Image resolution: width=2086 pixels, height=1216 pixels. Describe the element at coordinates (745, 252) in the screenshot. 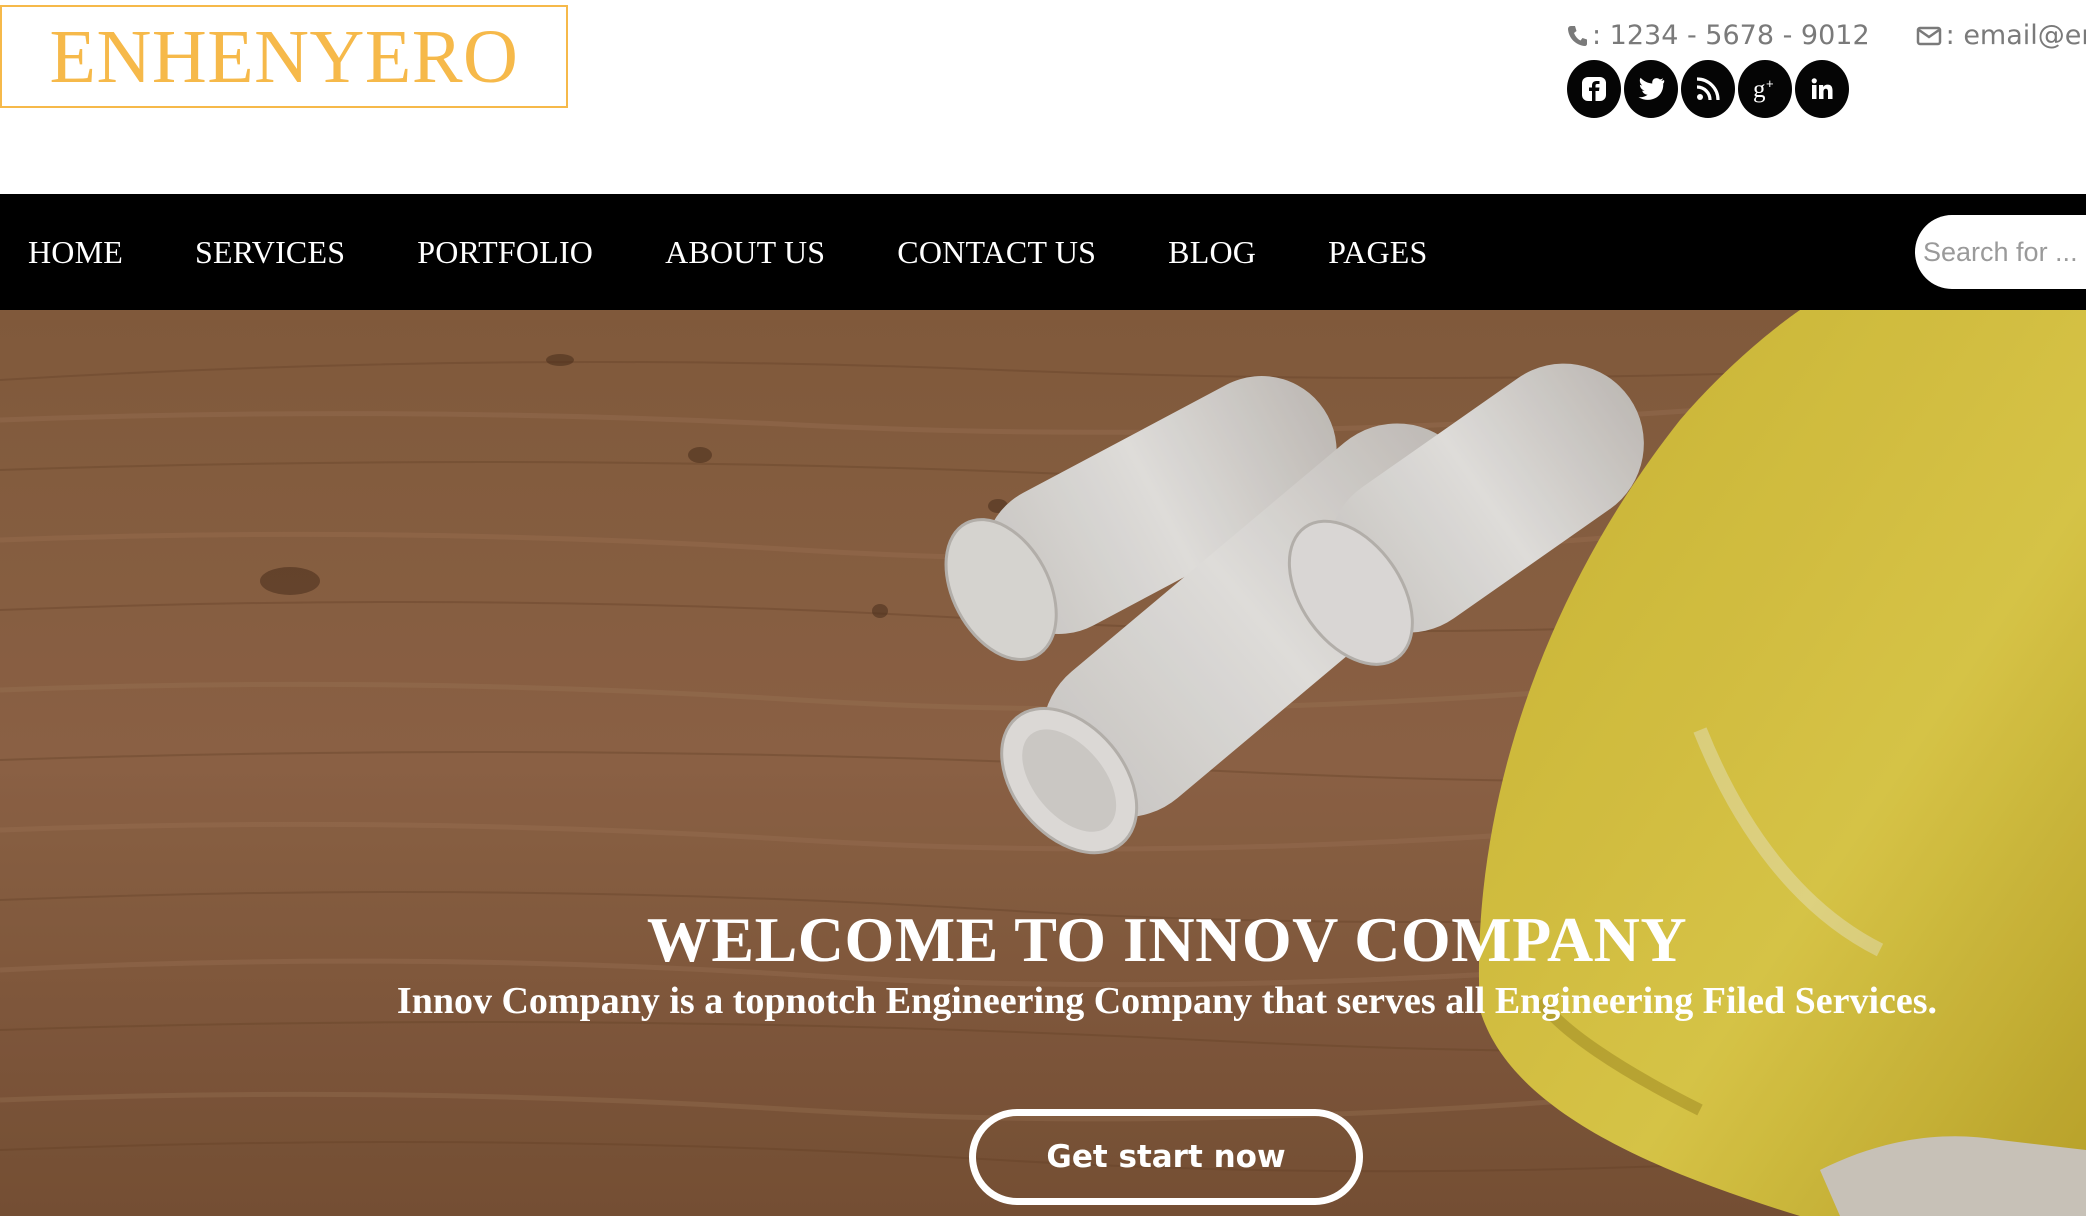

I see `nav-item-about-us: ABOUT US` at that location.